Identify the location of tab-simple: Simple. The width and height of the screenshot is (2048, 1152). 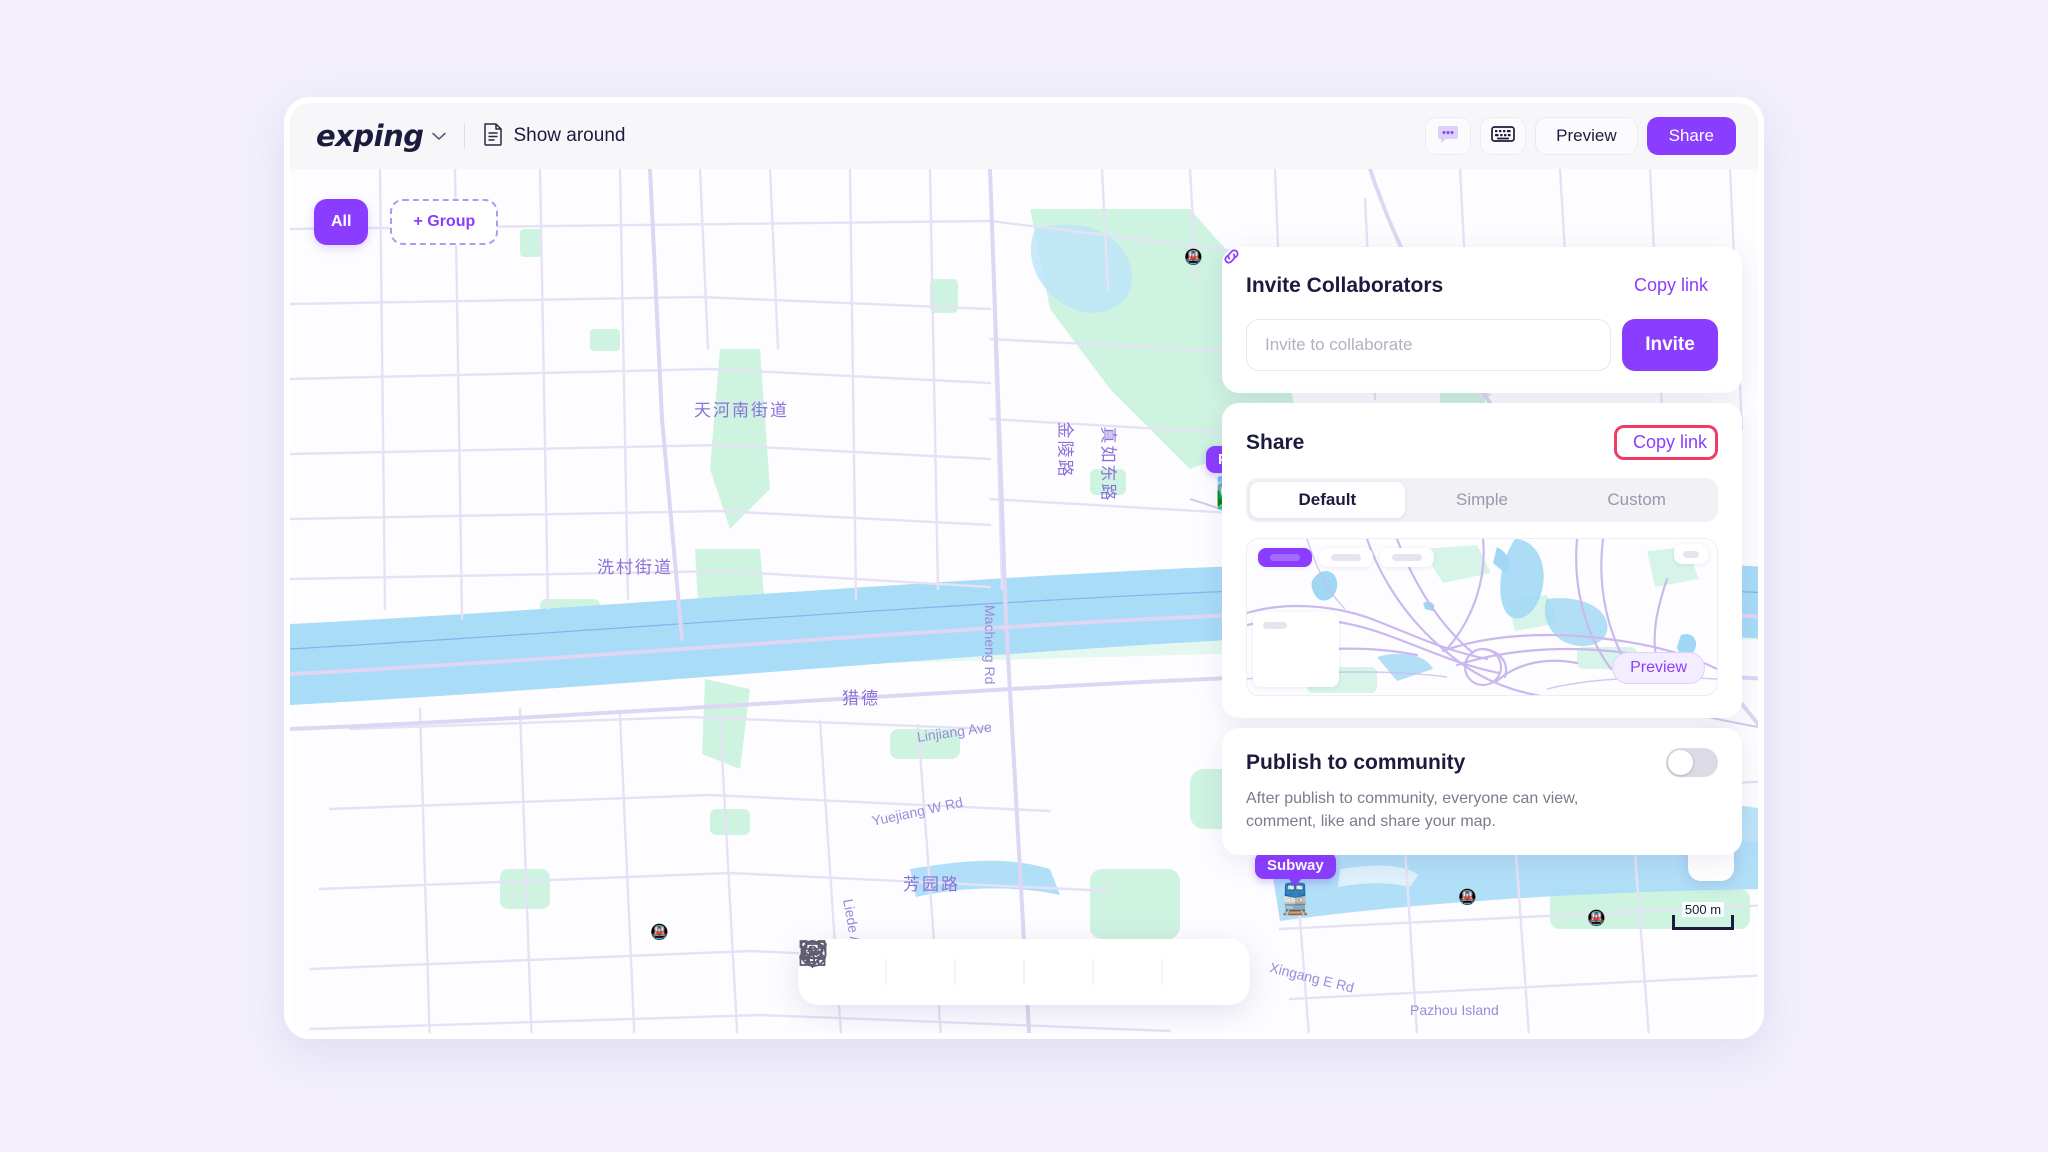
(1482, 500).